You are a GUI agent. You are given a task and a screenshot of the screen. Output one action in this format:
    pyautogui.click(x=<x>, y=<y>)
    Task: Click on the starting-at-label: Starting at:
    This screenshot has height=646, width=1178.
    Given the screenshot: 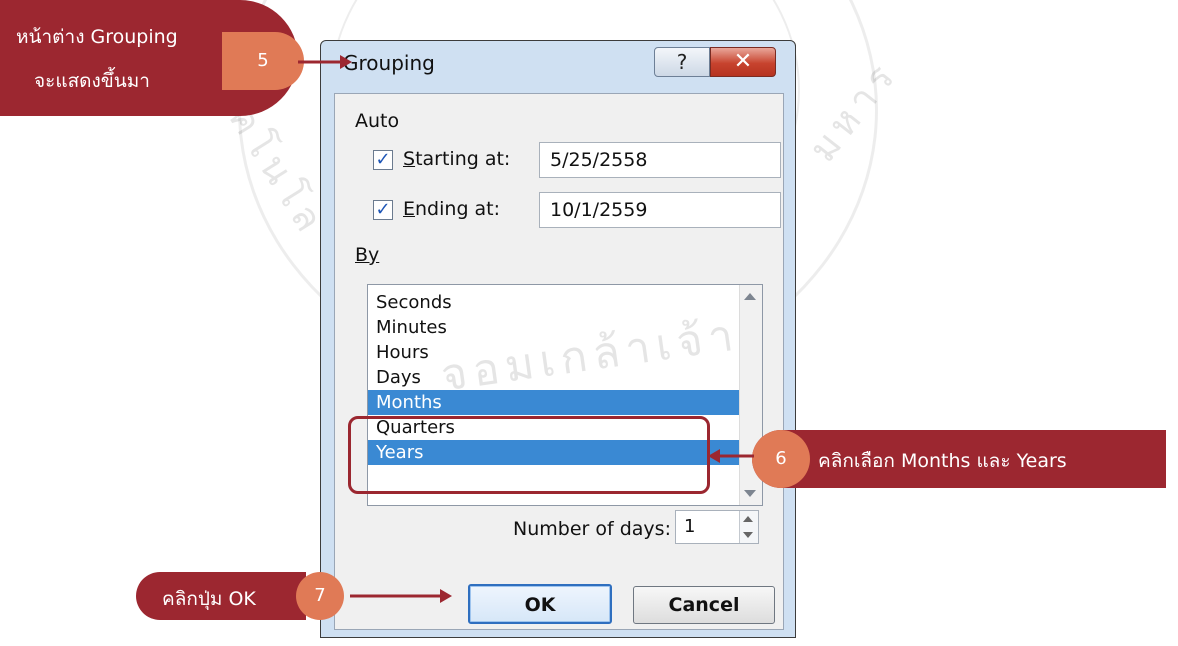 What is the action you would take?
    pyautogui.click(x=457, y=159)
    